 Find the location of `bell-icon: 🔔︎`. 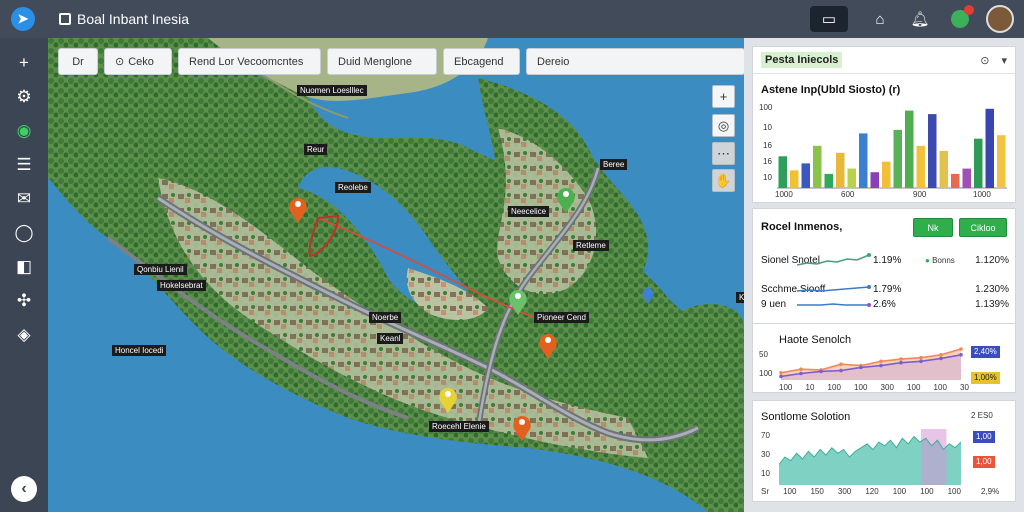

bell-icon: 🔔︎ is located at coordinates (920, 19).